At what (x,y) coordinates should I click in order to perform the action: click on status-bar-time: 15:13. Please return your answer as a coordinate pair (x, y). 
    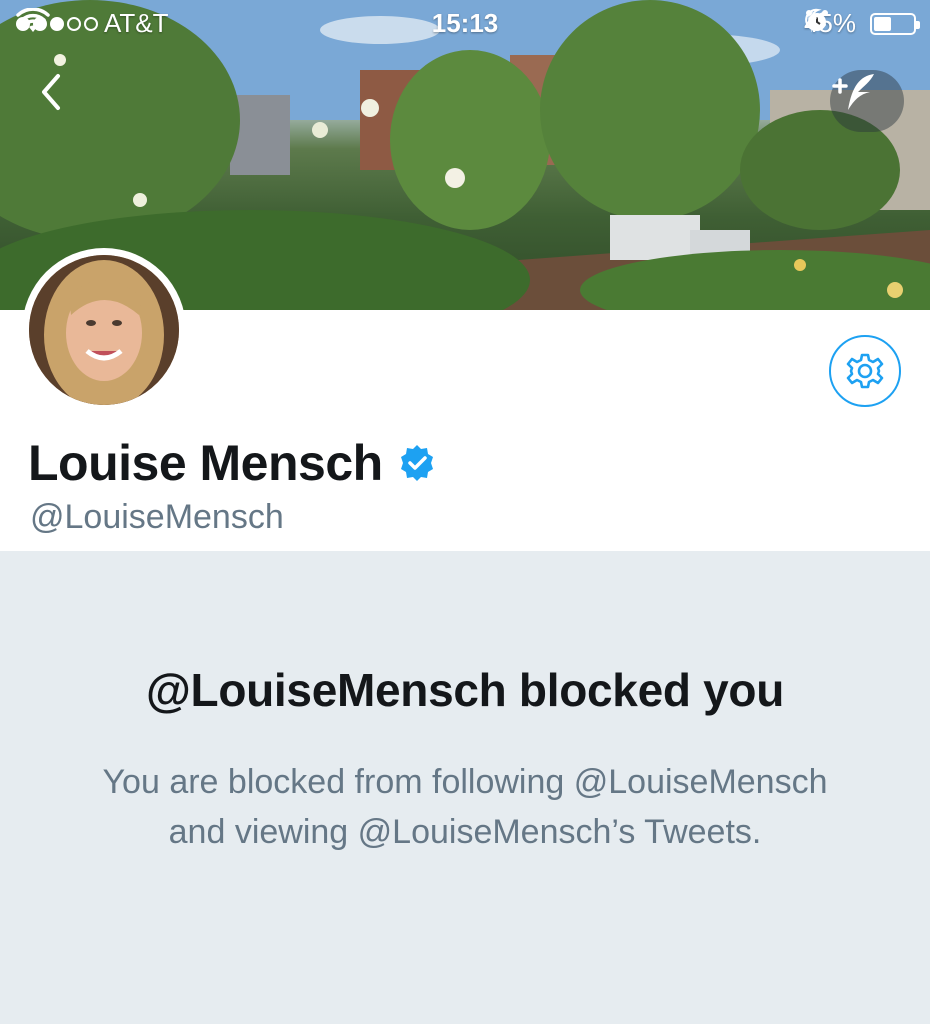
    Looking at the image, I should click on (465, 23).